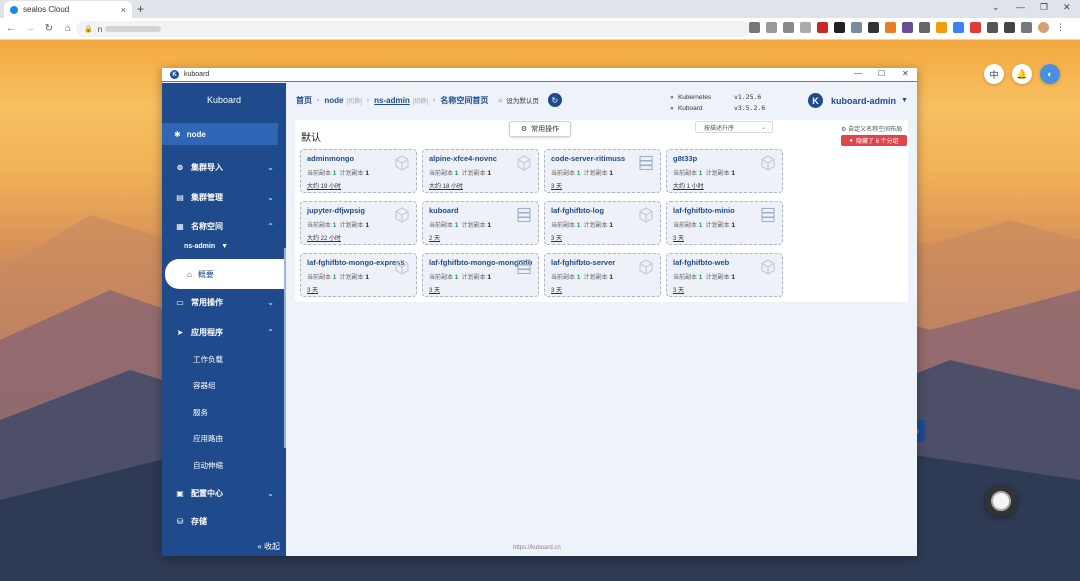 The height and width of the screenshot is (581, 1080). Describe the element at coordinates (996, 7) in the screenshot. I see `chevron-down-icon: ⌄` at that location.